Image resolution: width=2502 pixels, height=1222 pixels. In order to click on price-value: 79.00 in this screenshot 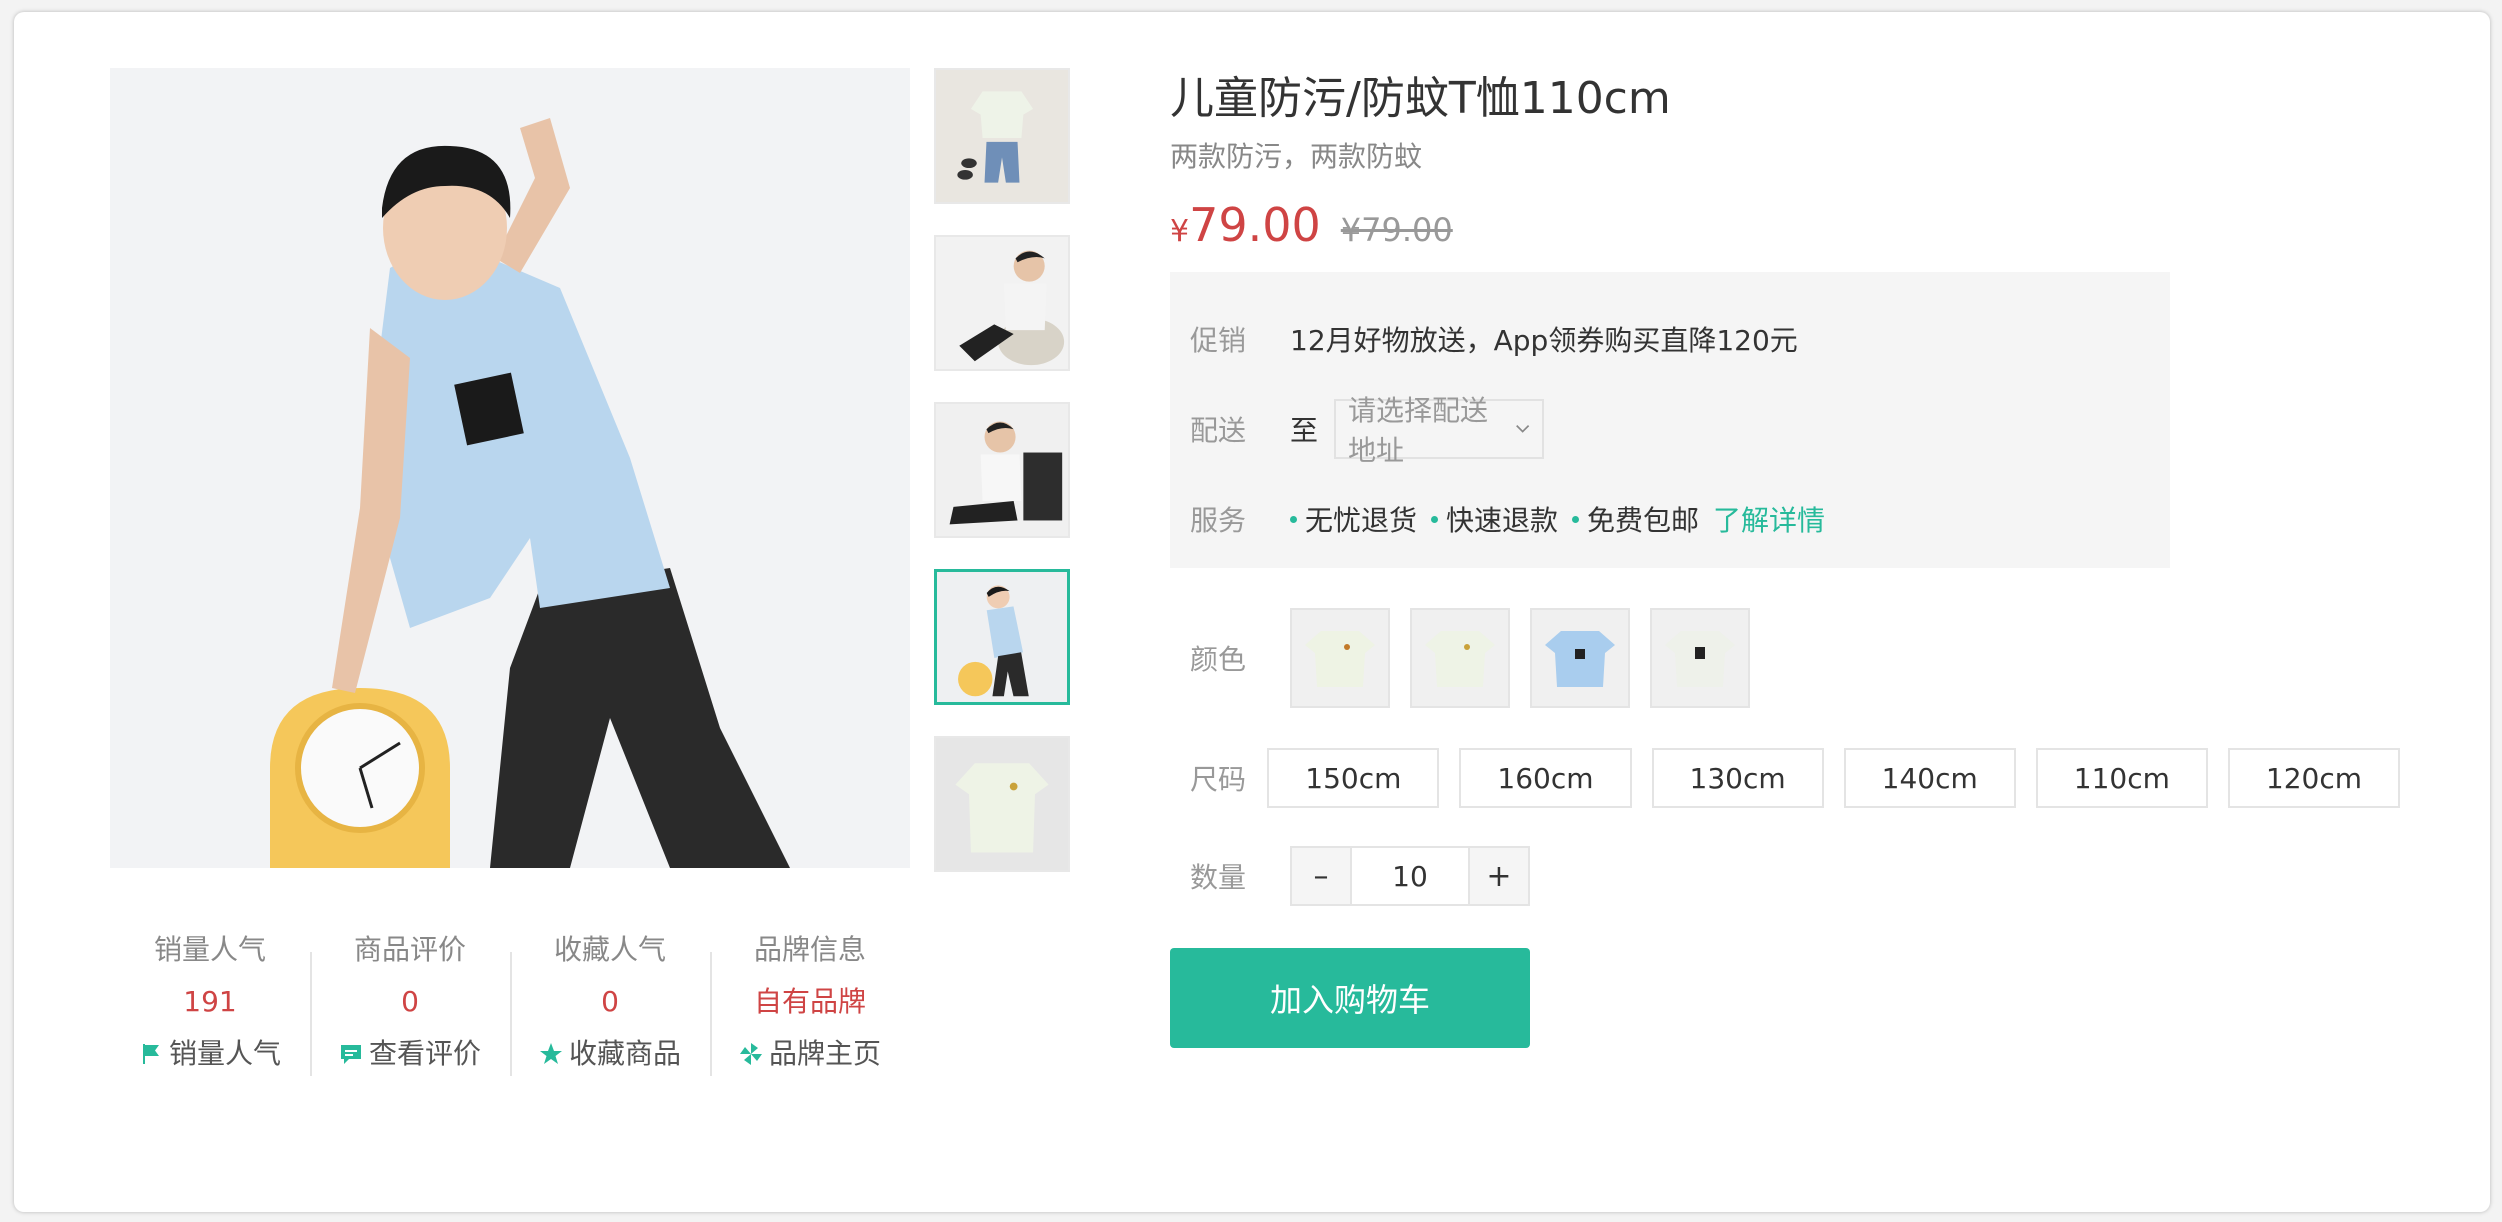, I will do `click(1255, 225)`.